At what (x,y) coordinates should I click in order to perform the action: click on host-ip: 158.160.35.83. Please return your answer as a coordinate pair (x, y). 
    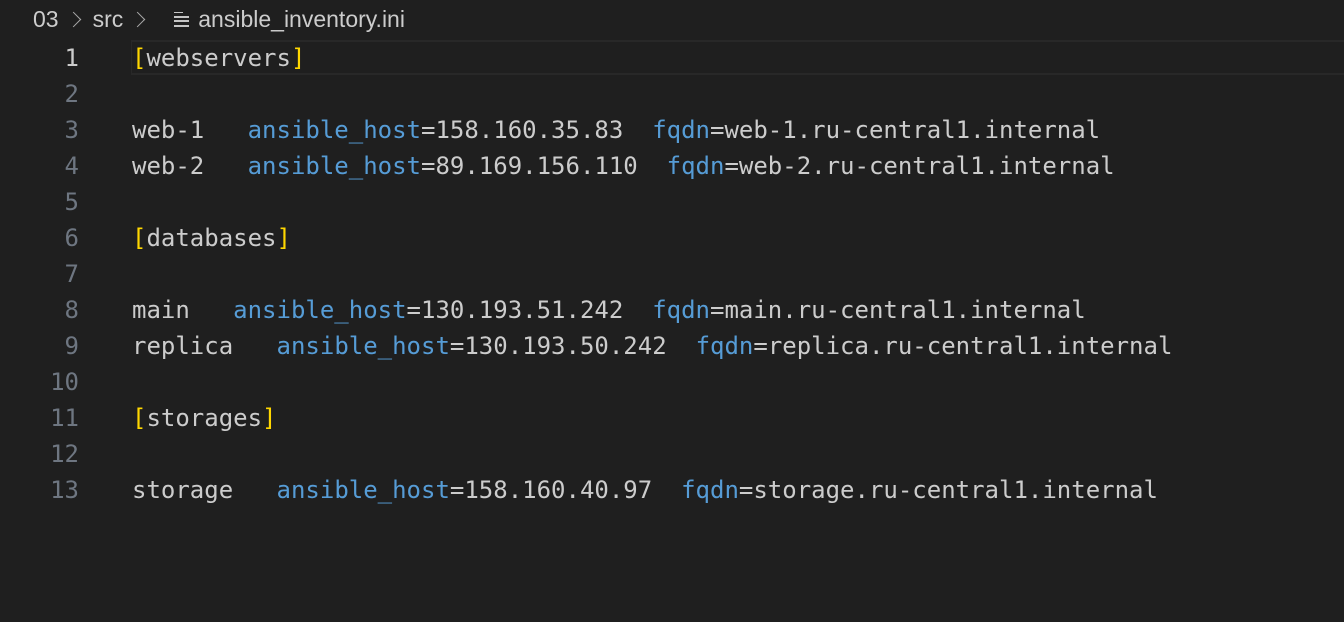
    Looking at the image, I should click on (529, 130).